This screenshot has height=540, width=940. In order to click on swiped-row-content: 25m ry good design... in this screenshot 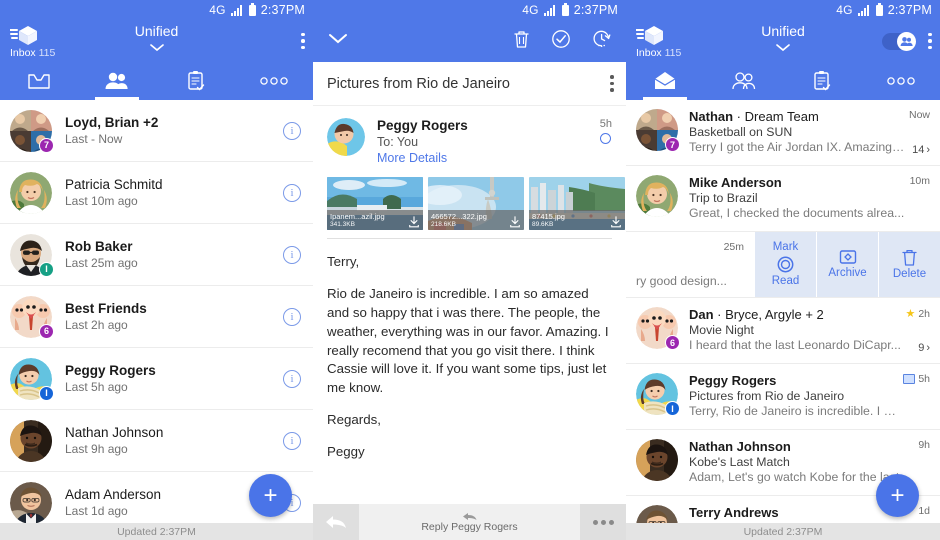, I will do `click(690, 264)`.